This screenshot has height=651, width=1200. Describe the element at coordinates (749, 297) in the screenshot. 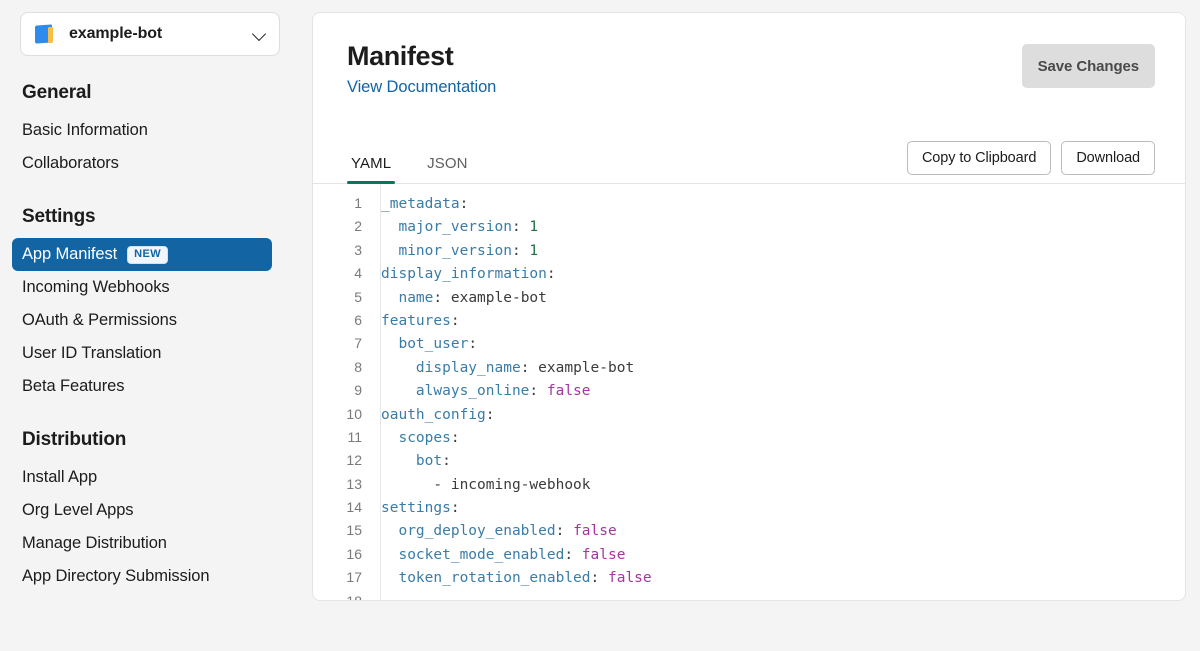

I see `code-line: 5 name: example-bot` at that location.